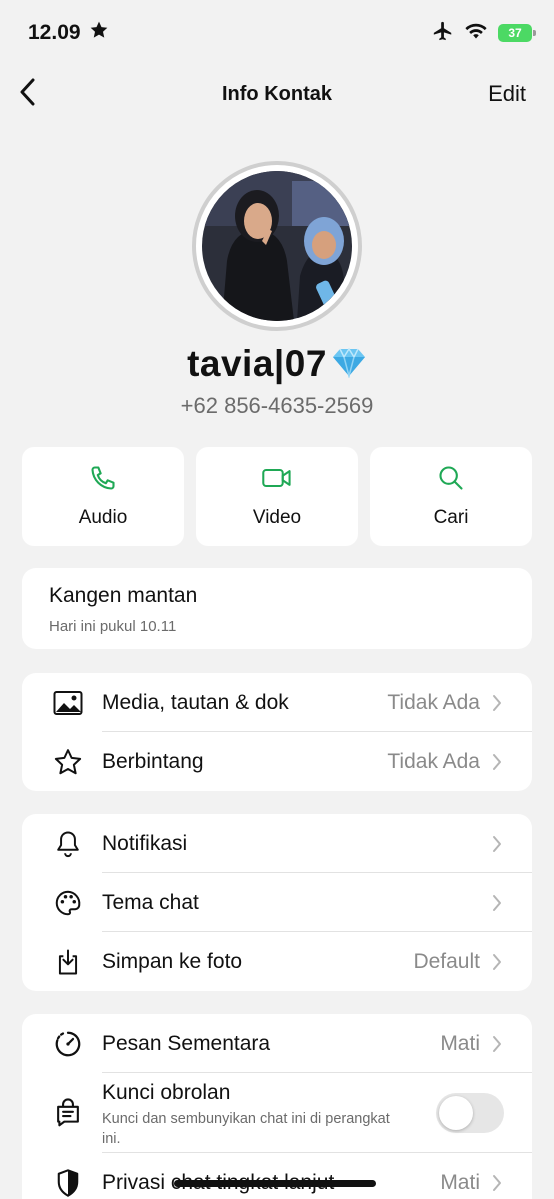  I want to click on video-call-button: Video, so click(277, 496).